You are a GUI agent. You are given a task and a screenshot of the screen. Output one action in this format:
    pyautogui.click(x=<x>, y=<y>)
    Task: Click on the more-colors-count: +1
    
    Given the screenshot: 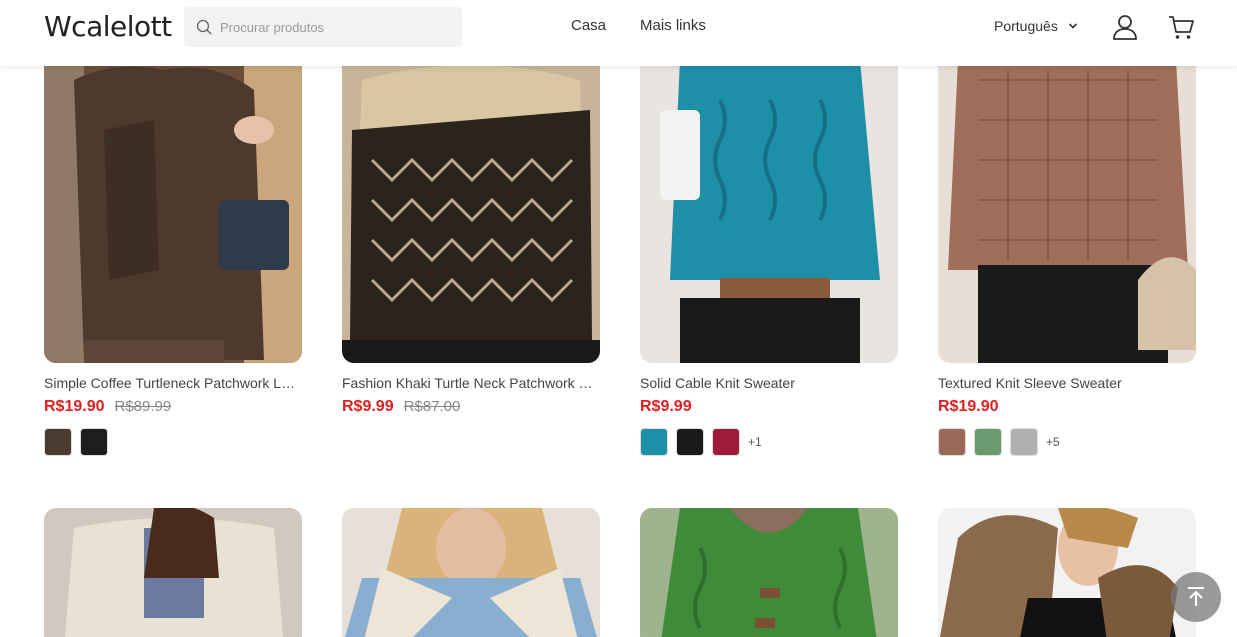 What is the action you would take?
    pyautogui.click(x=755, y=442)
    